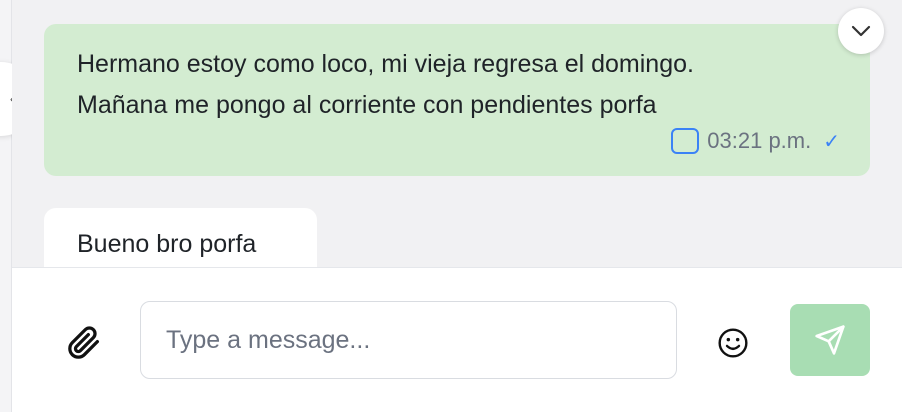 The height and width of the screenshot is (412, 902). I want to click on checkmark-icon: ✓, so click(831, 141).